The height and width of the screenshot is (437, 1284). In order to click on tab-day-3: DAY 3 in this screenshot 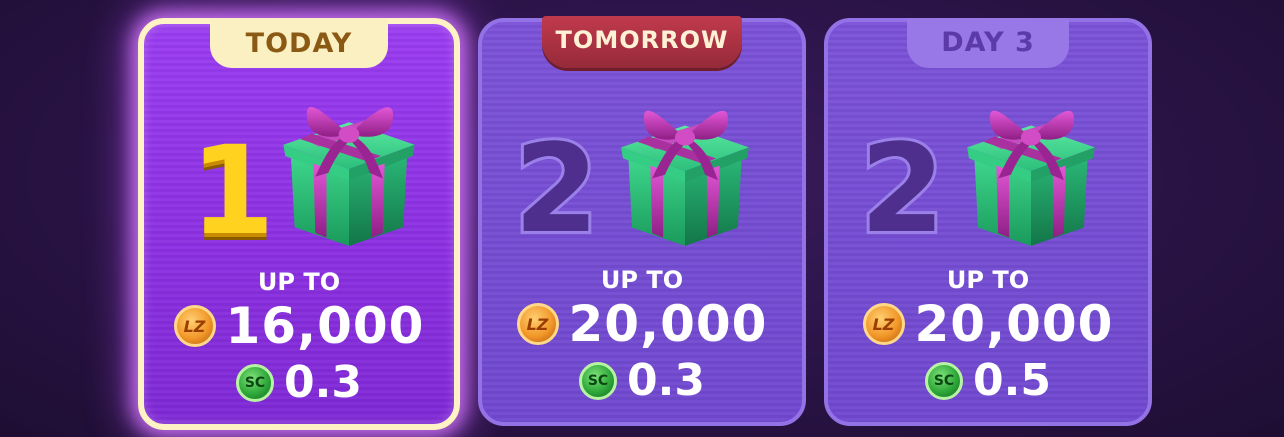, I will do `click(988, 43)`.